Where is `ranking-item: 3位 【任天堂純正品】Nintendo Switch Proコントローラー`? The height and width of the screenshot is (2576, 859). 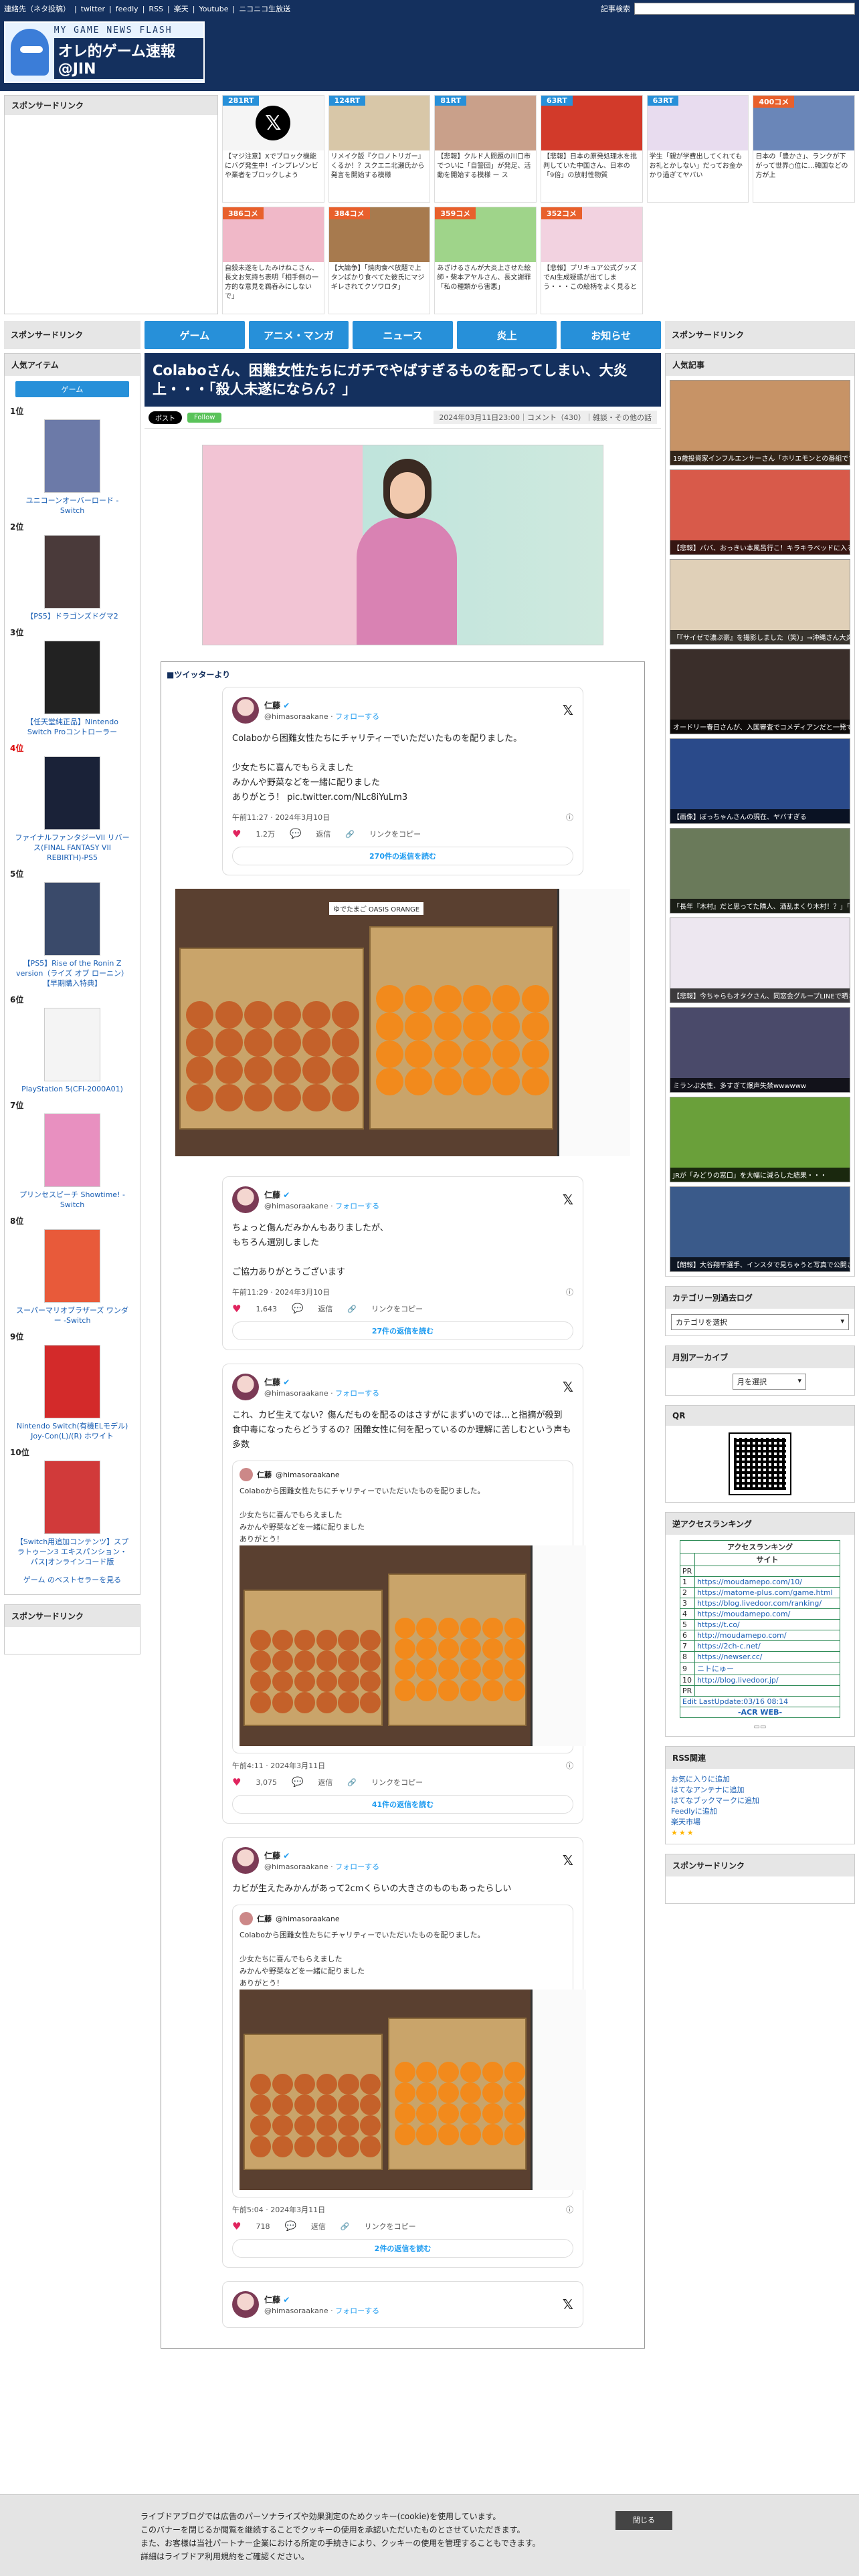 ranking-item: 3位 【任天堂純正品】Nintendo Switch Proコントローラー is located at coordinates (72, 682).